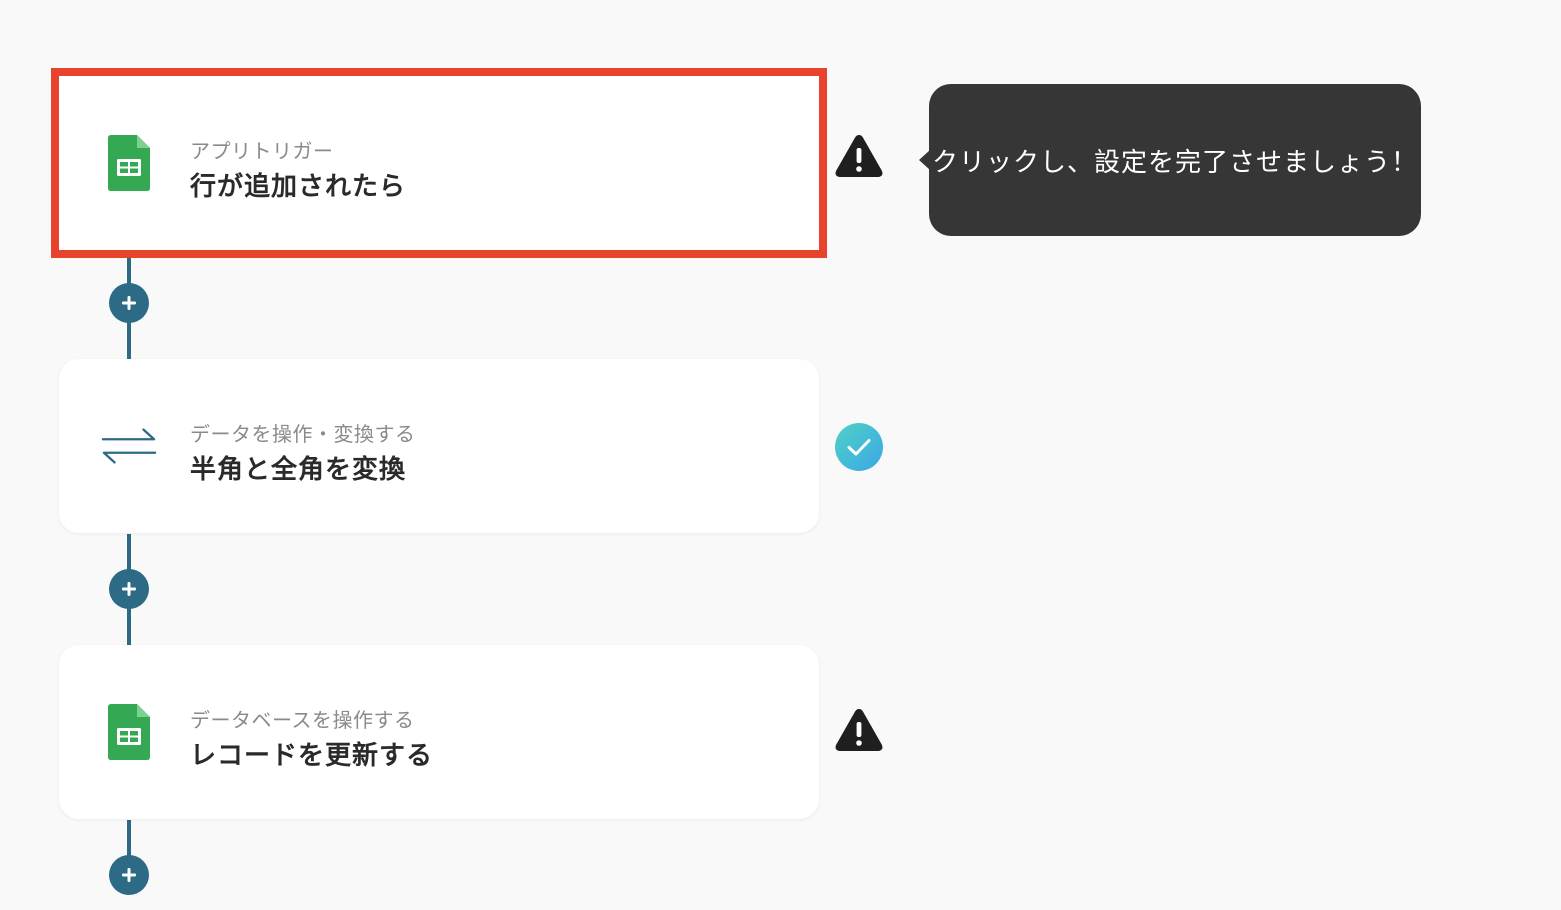 The height and width of the screenshot is (910, 1561). Describe the element at coordinates (298, 470) in the screenshot. I see `step-title: 半角と全角を変換` at that location.